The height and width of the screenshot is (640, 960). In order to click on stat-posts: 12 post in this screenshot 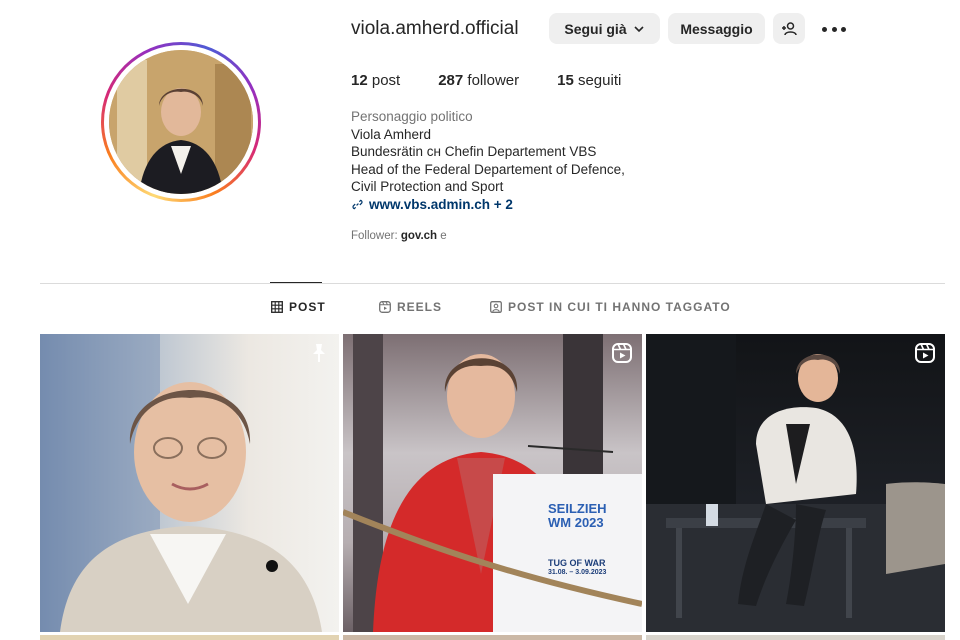, I will do `click(375, 80)`.